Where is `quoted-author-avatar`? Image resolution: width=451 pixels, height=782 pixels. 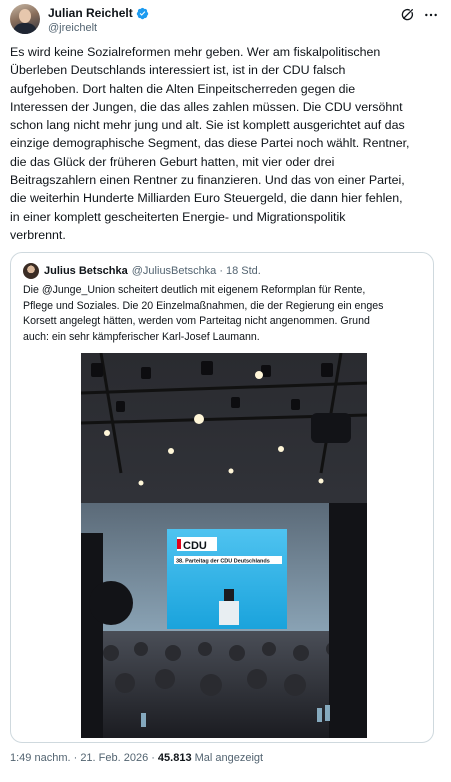 quoted-author-avatar is located at coordinates (31, 271).